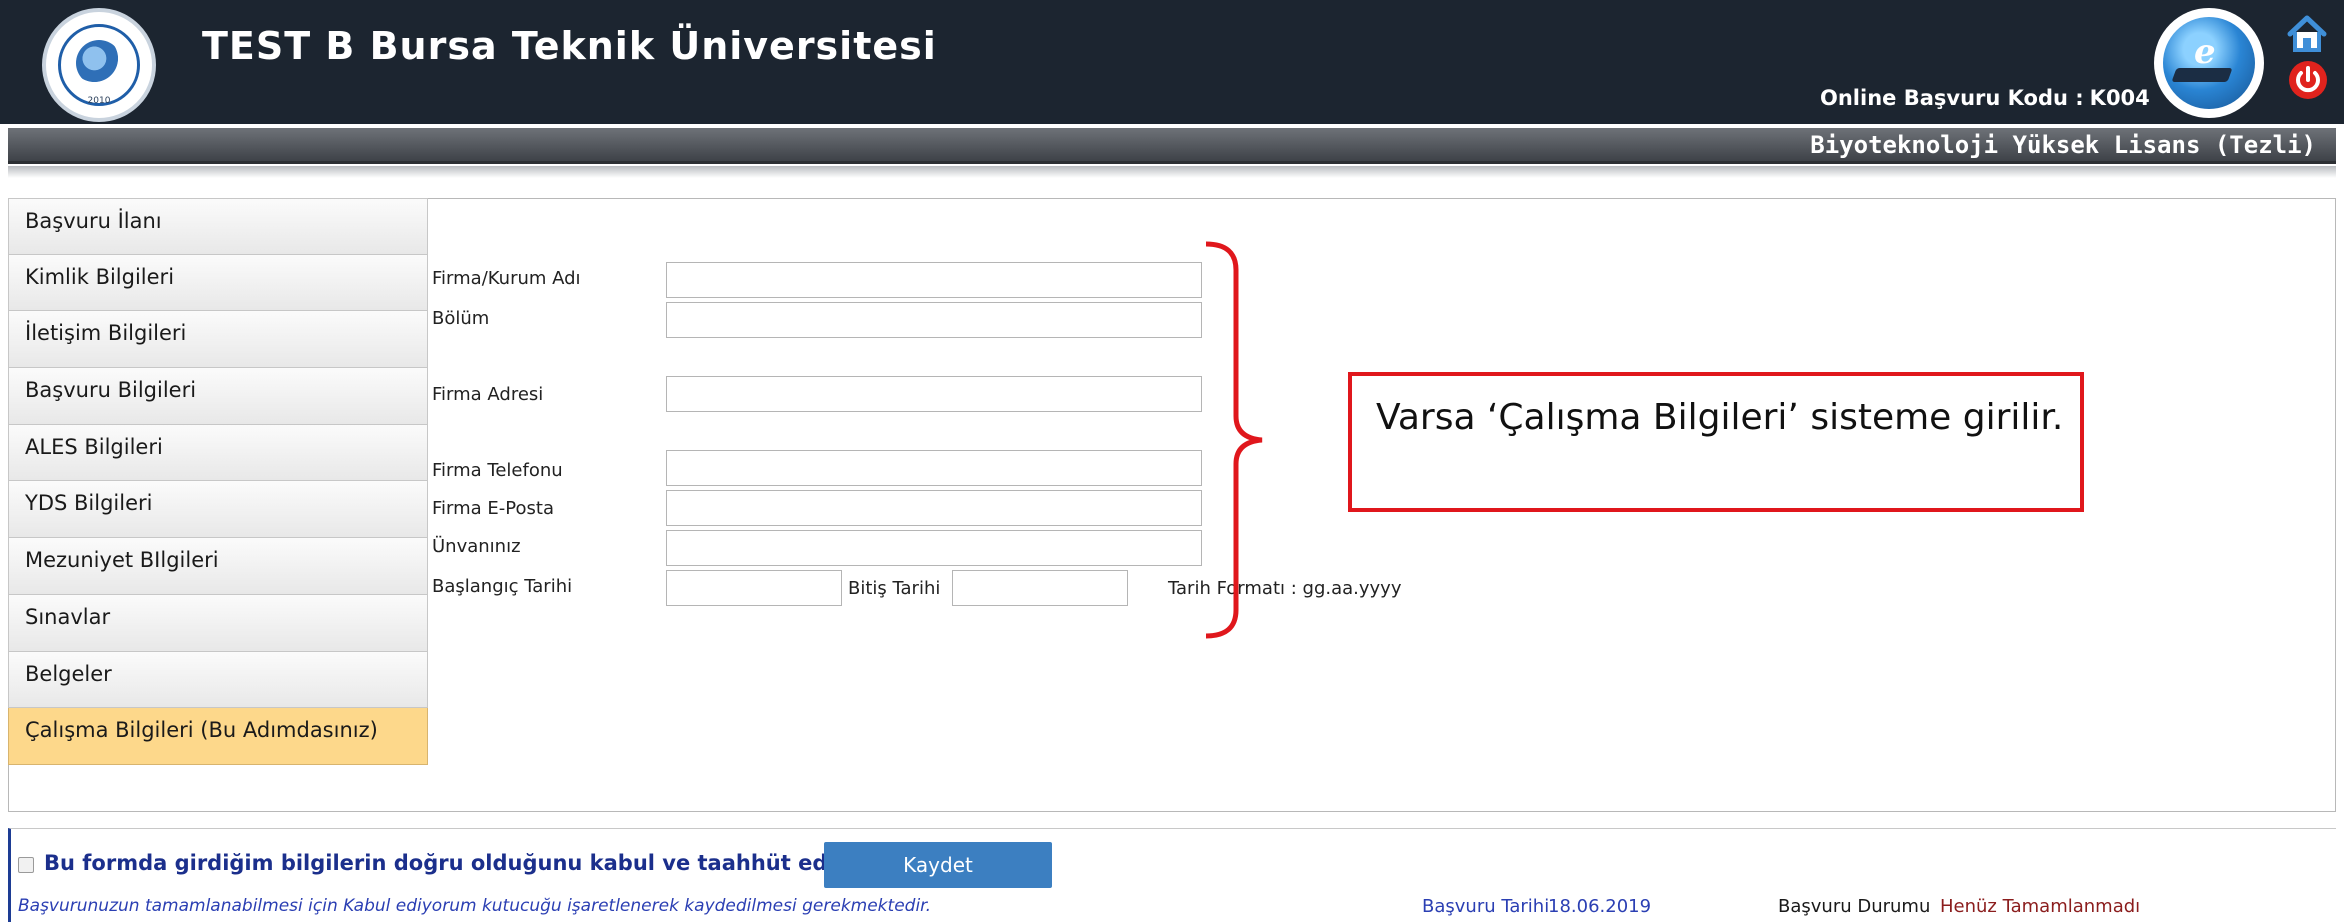  What do you see at coordinates (493, 508) in the screenshot?
I see `email-label: Firma E-Posta` at bounding box center [493, 508].